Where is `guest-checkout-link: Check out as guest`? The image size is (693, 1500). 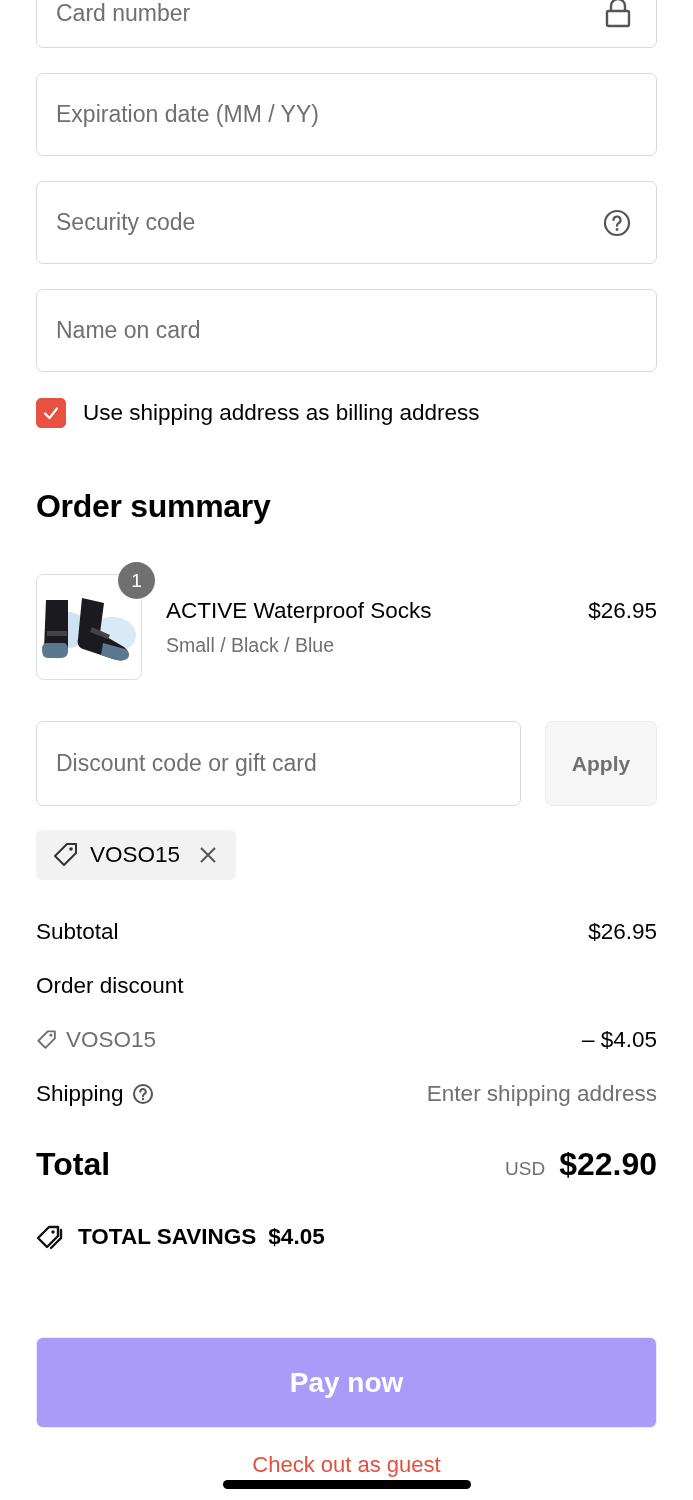
guest-checkout-link: Check out as guest is located at coordinates (346, 1465).